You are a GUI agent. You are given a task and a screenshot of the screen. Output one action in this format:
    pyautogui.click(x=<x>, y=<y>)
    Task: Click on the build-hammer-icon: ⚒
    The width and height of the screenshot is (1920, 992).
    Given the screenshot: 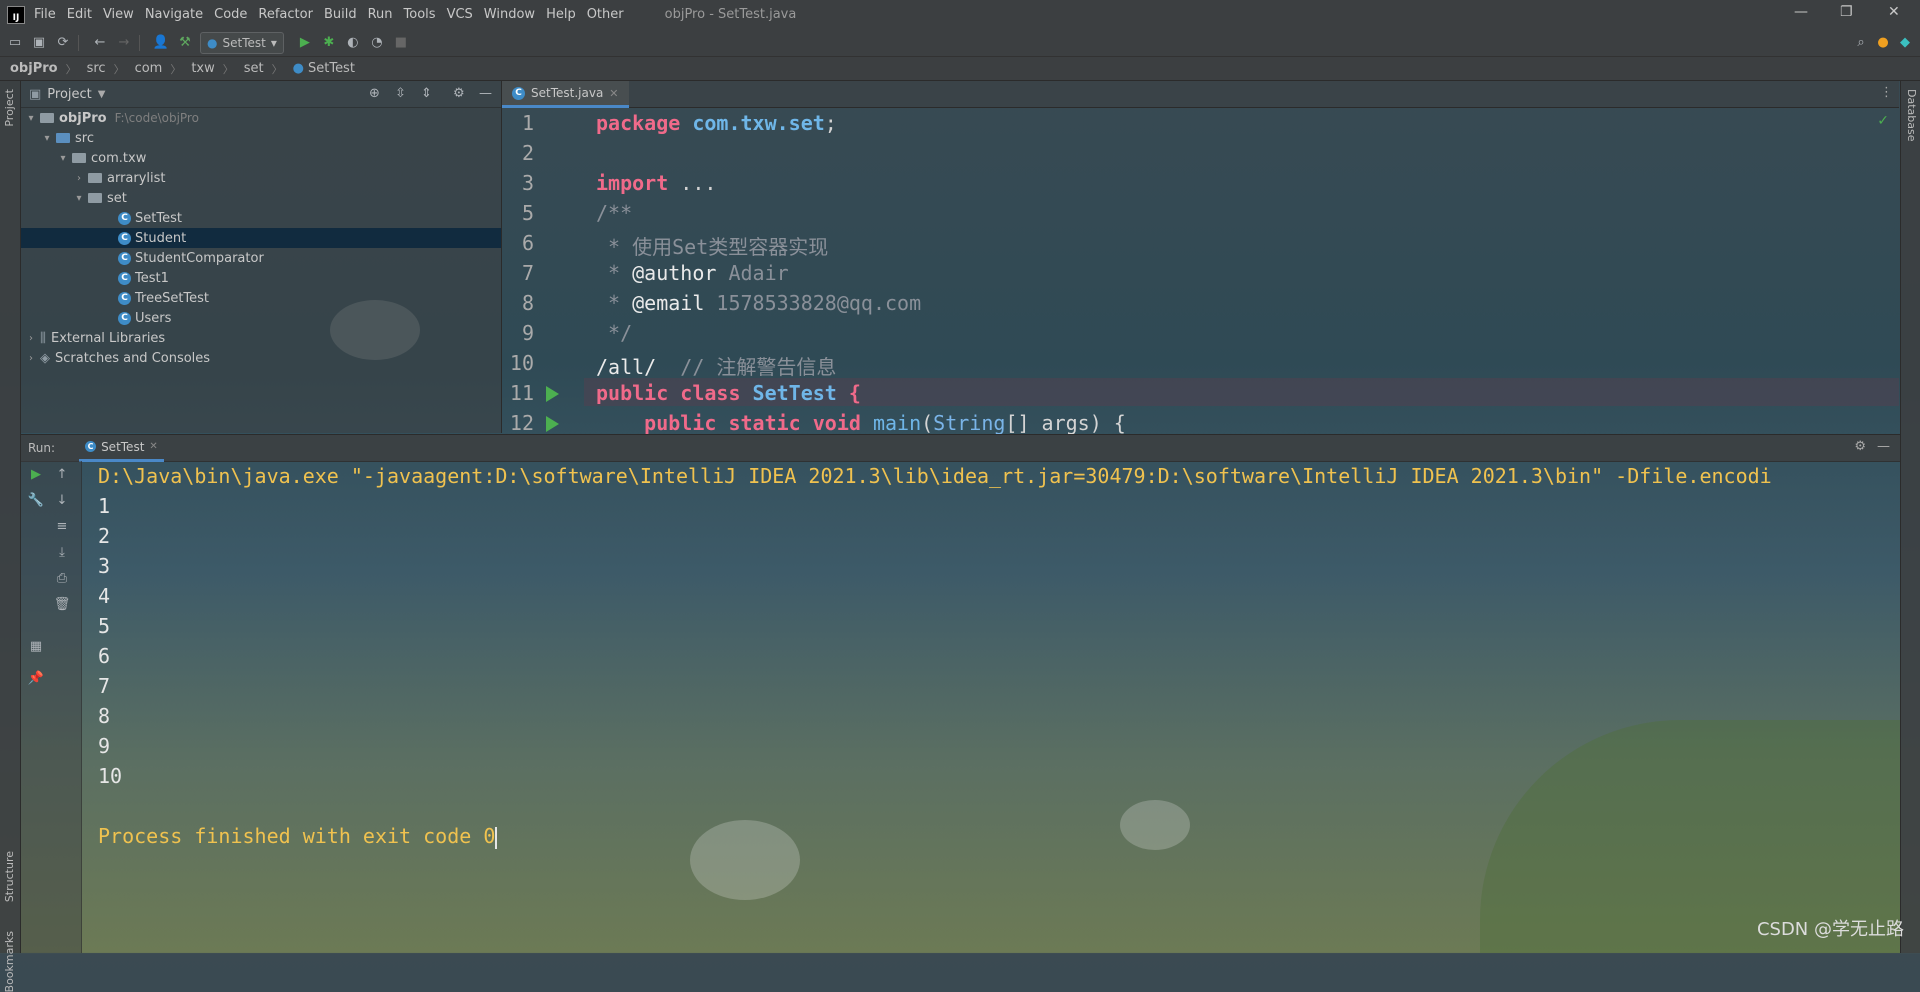 What is the action you would take?
    pyautogui.click(x=185, y=43)
    